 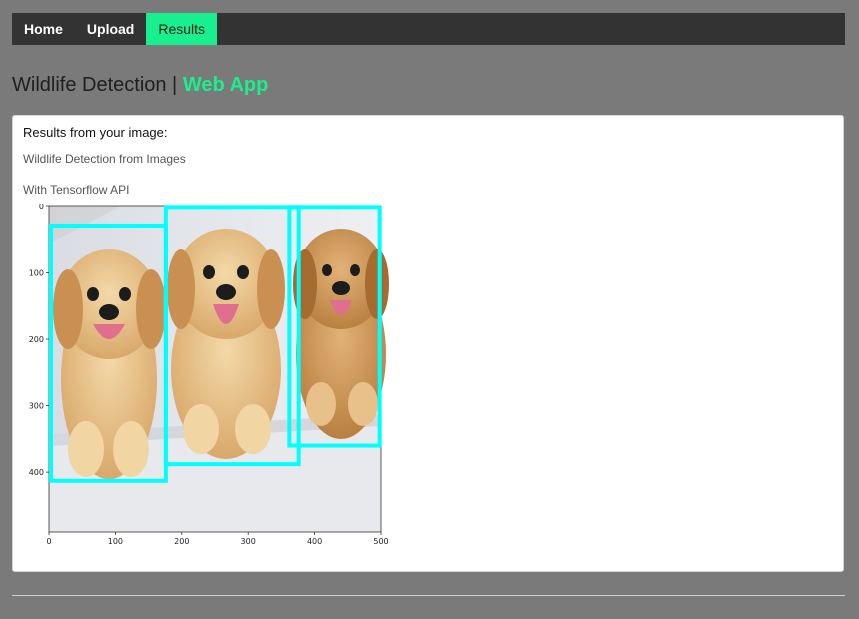 What do you see at coordinates (36, 472) in the screenshot?
I see `y-tick-label: 400` at bounding box center [36, 472].